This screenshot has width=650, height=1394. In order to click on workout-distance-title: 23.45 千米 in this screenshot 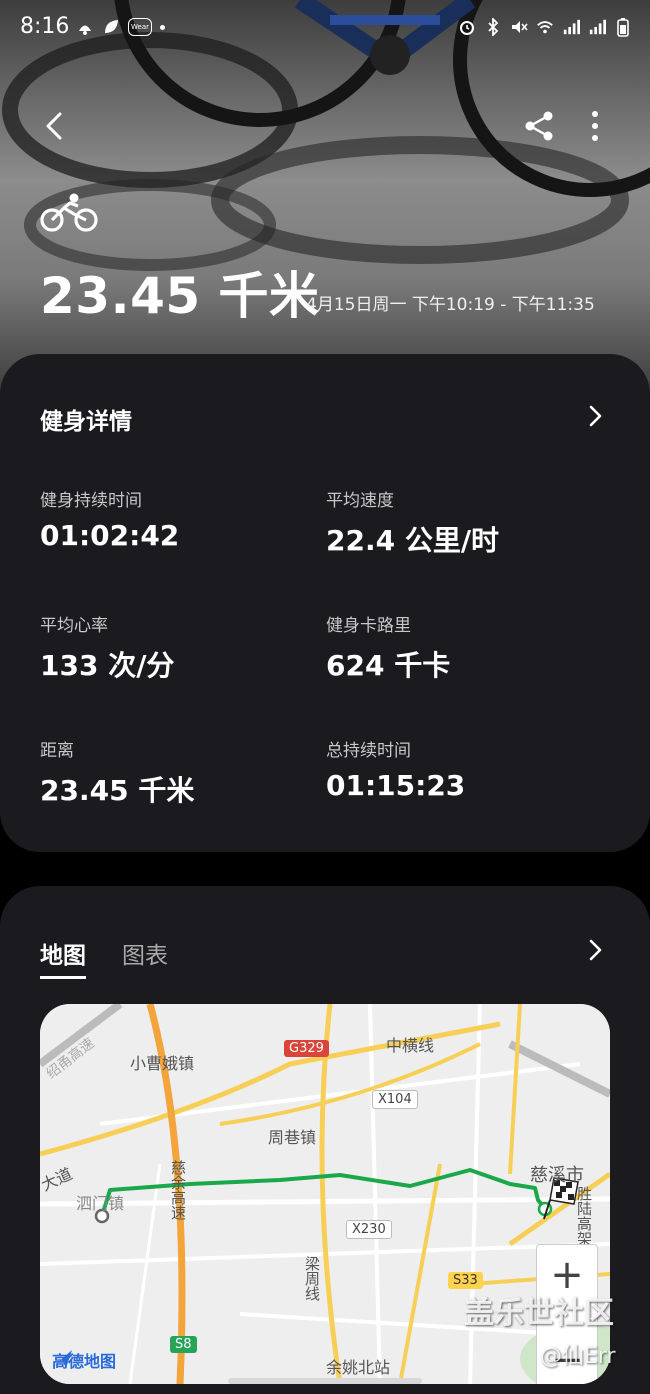, I will do `click(180, 296)`.